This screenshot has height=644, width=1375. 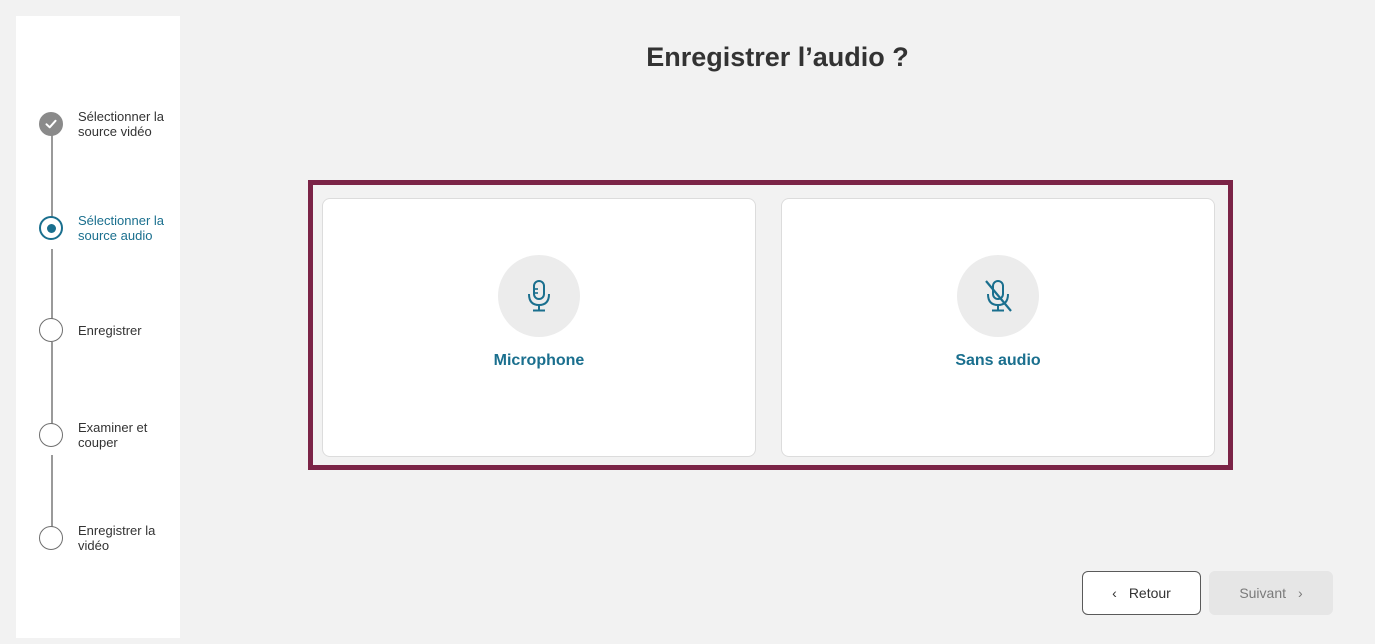 I want to click on page-title: Enregistrer l’audio ?, so click(x=777, y=57).